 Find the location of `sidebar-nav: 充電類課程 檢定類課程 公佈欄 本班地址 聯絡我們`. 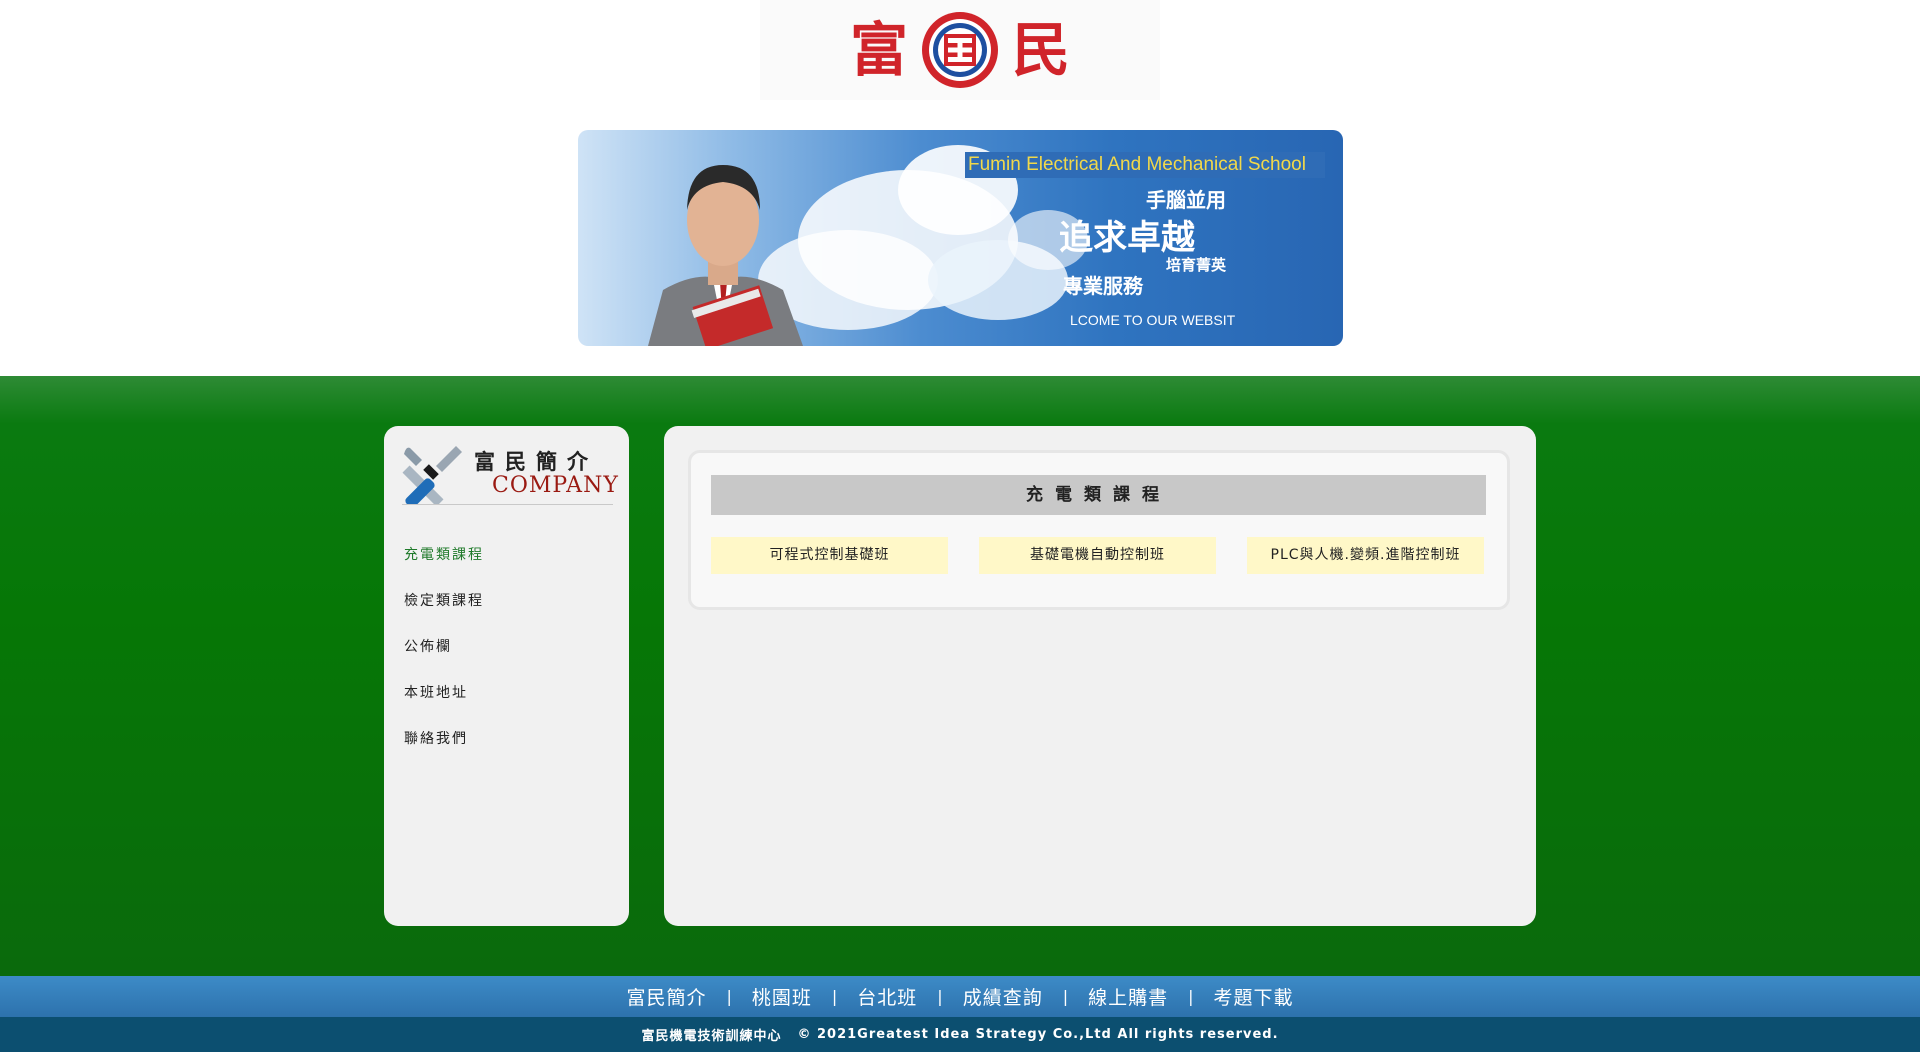

sidebar-nav: 充電類課程 檢定類課程 公佈欄 本班地址 聯絡我們 is located at coordinates (444, 659).